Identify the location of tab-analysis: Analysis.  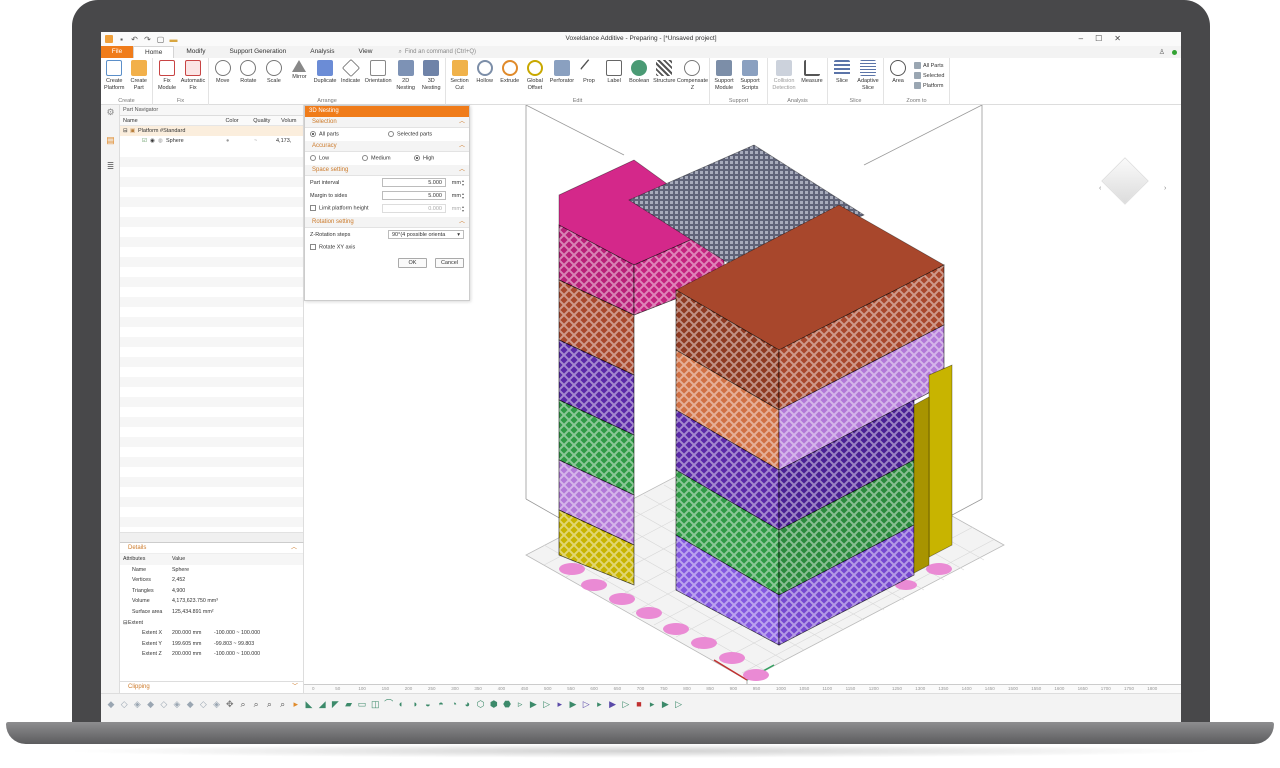
(322, 52).